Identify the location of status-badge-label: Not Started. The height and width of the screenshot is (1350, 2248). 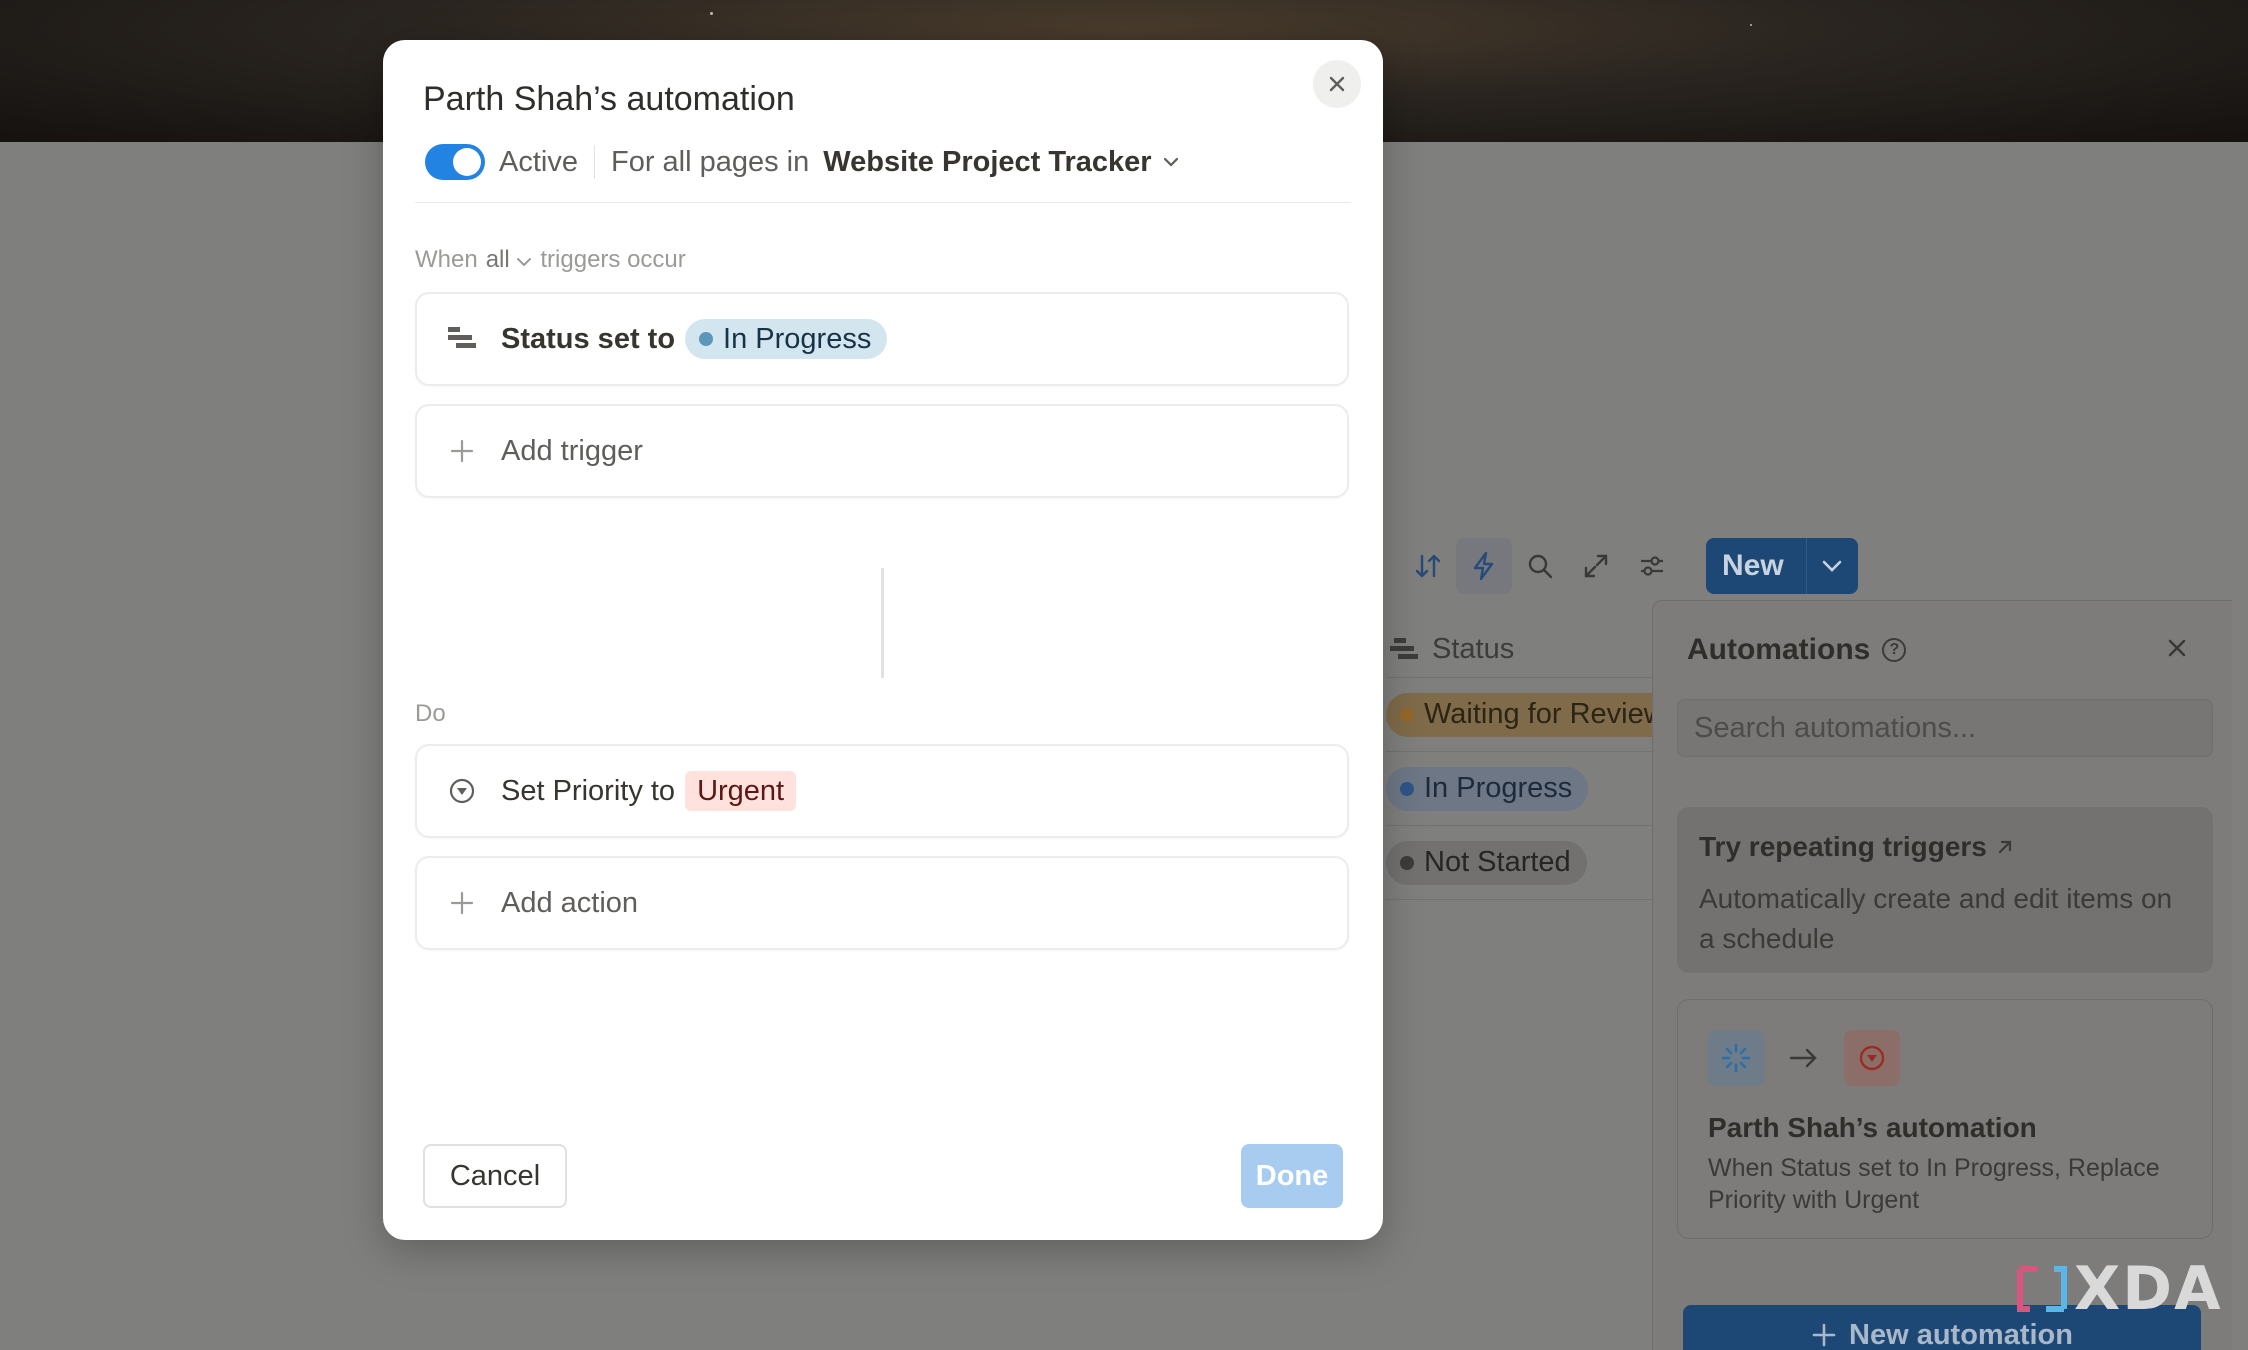
(1497, 862).